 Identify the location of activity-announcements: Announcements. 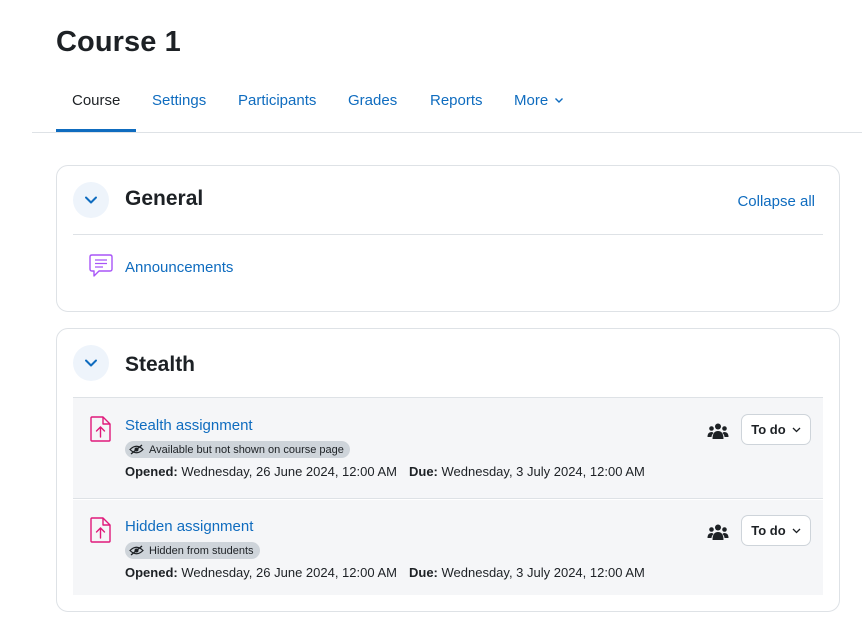
(448, 270).